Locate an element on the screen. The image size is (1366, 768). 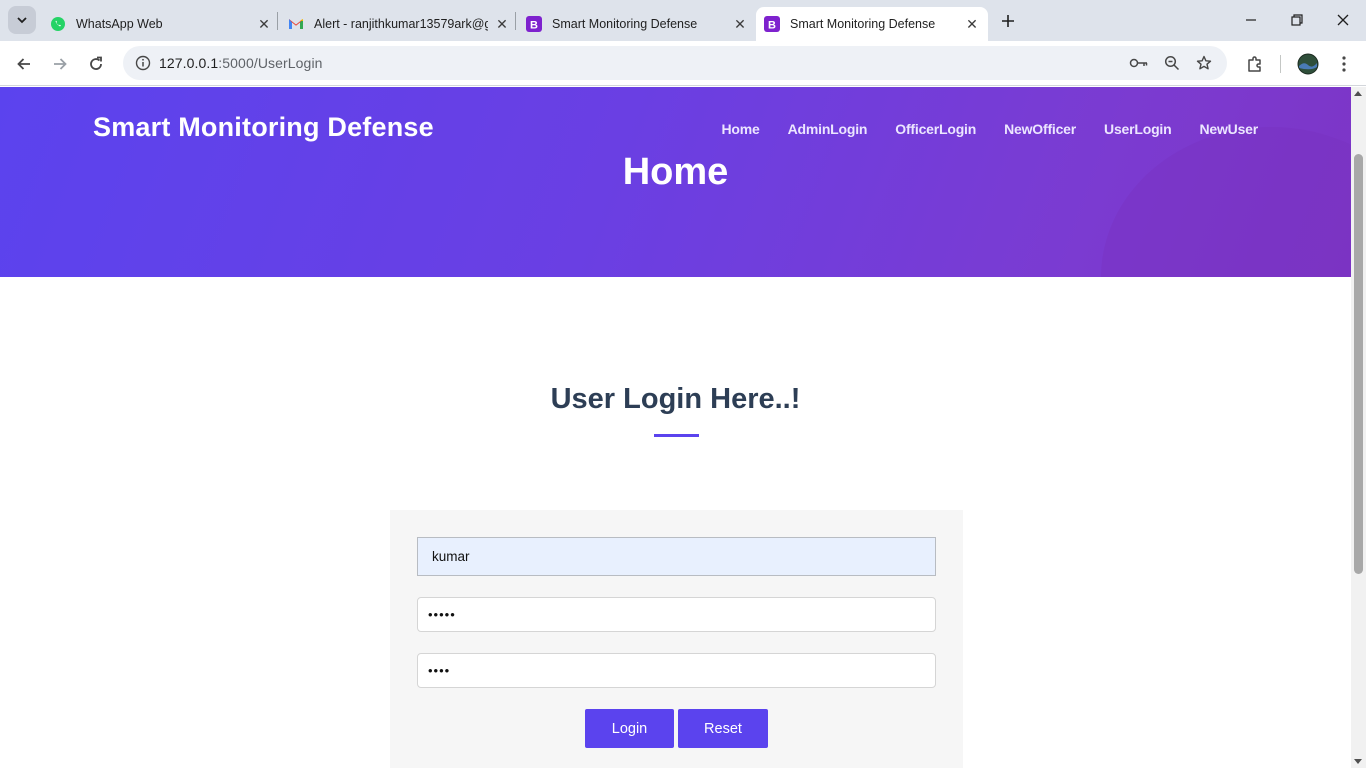
confirm-password-input: •••• is located at coordinates (676, 670).